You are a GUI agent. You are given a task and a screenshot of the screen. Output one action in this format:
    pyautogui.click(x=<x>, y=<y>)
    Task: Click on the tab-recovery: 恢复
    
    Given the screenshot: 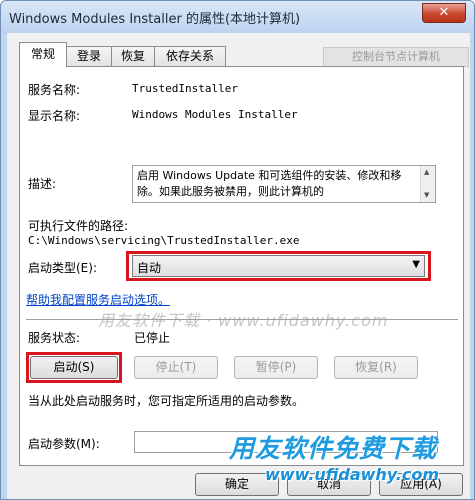 What is the action you would take?
    pyautogui.click(x=133, y=56)
    